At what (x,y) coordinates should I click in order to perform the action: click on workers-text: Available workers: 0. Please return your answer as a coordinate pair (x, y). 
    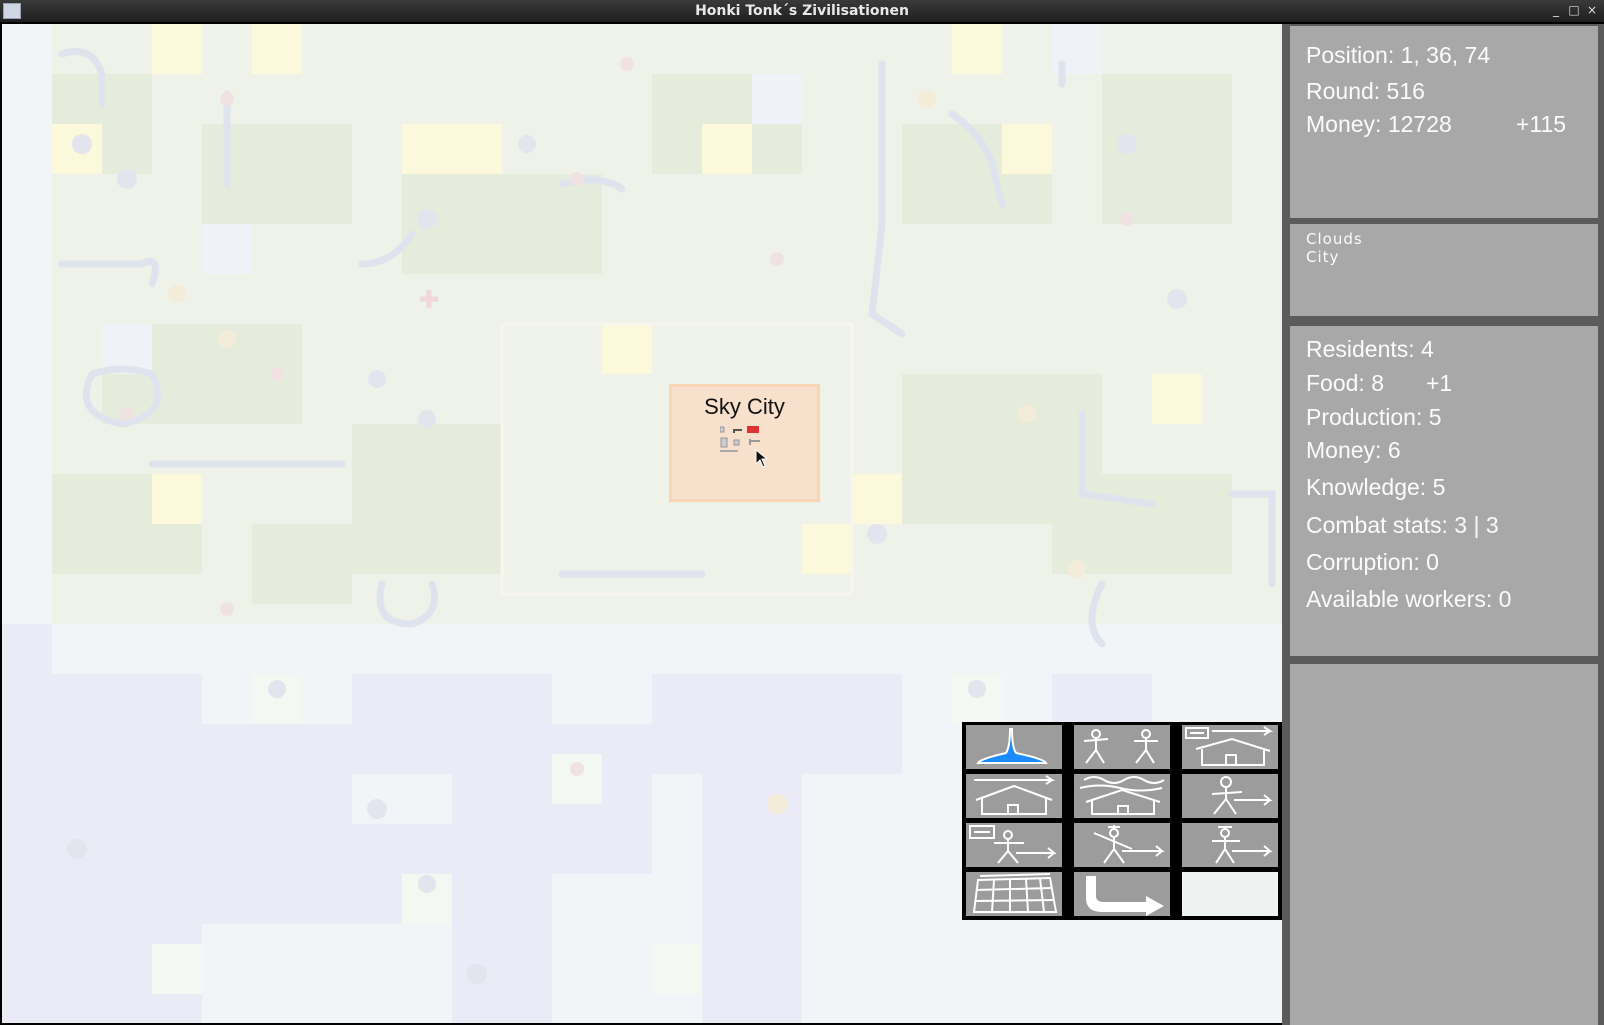
    Looking at the image, I should click on (1409, 599).